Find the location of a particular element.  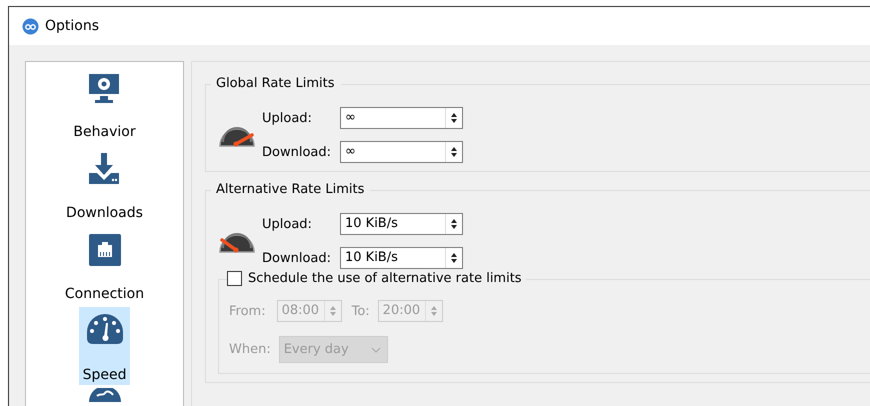

field-label: When: is located at coordinates (250, 349).